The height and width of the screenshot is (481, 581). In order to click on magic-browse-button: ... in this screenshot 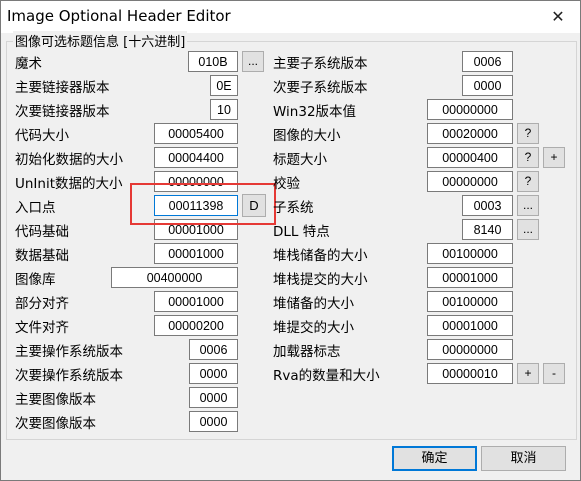, I will do `click(253, 61)`.